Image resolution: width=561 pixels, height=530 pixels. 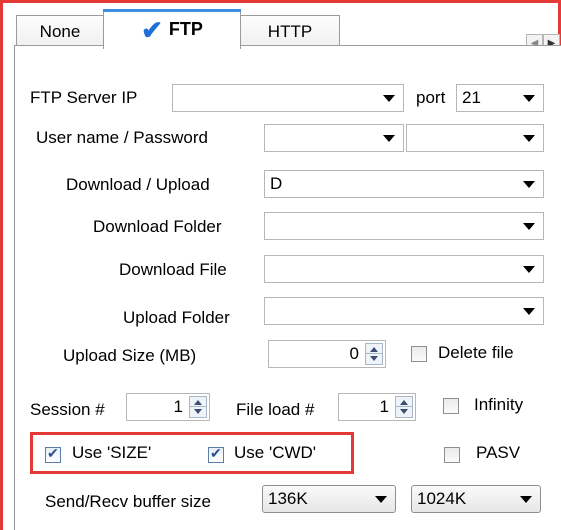 What do you see at coordinates (404, 226) in the screenshot?
I see `download-folder-combo` at bounding box center [404, 226].